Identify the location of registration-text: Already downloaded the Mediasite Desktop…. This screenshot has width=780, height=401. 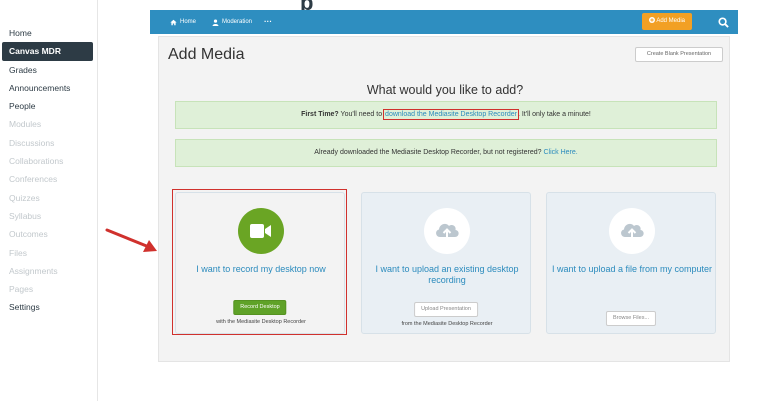
(429, 152).